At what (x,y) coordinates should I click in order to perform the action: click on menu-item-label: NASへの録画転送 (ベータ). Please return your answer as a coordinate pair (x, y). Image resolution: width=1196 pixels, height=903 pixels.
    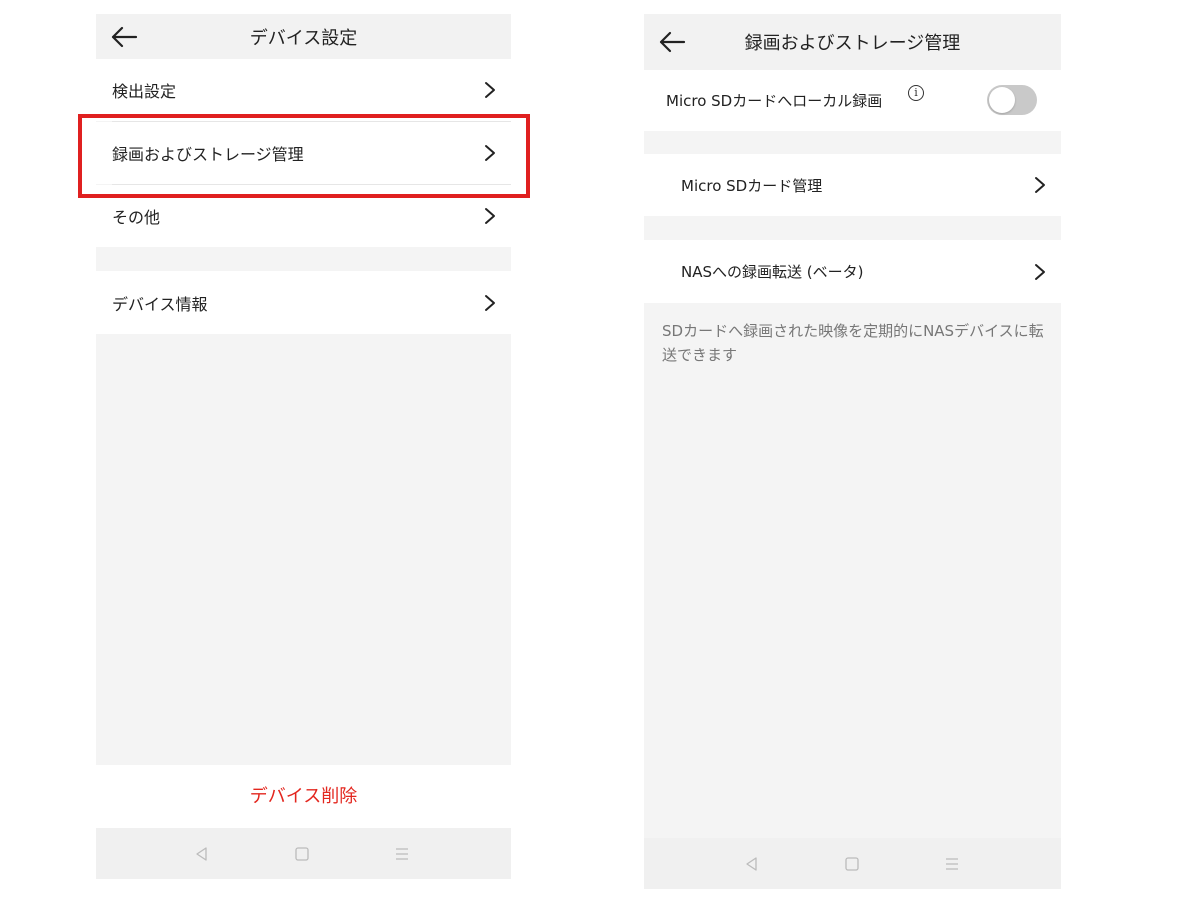
    Looking at the image, I should click on (772, 272).